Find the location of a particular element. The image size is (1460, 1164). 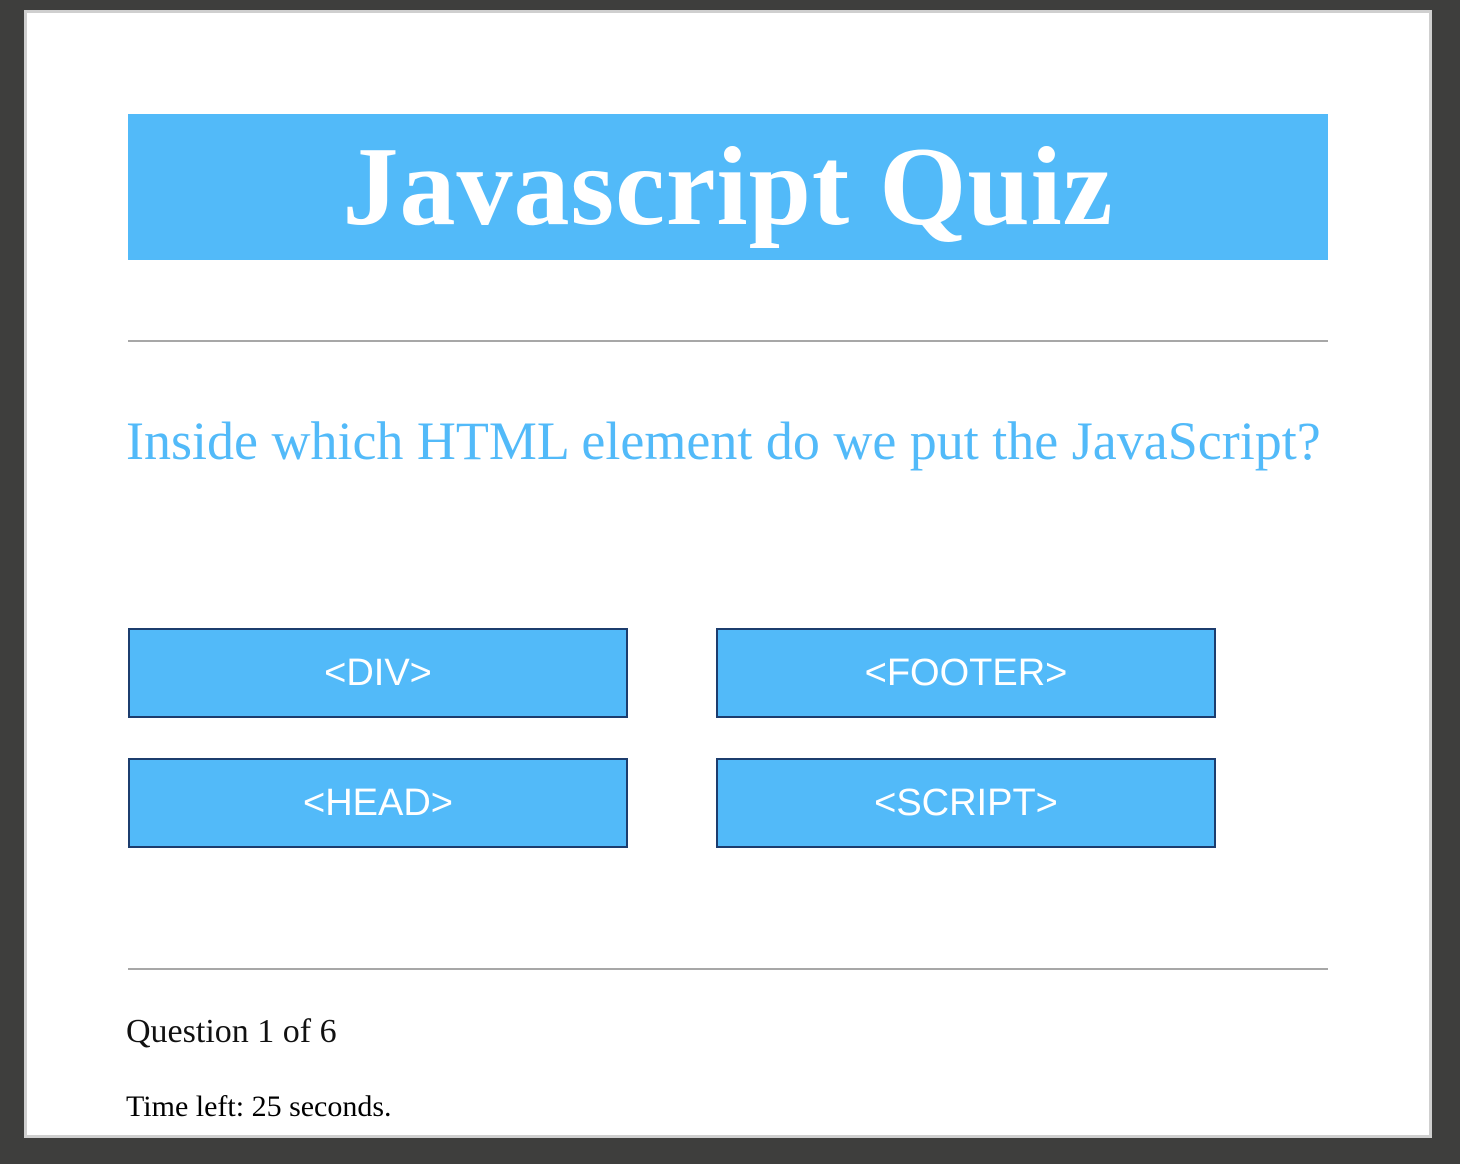

top-divider is located at coordinates (728, 341).